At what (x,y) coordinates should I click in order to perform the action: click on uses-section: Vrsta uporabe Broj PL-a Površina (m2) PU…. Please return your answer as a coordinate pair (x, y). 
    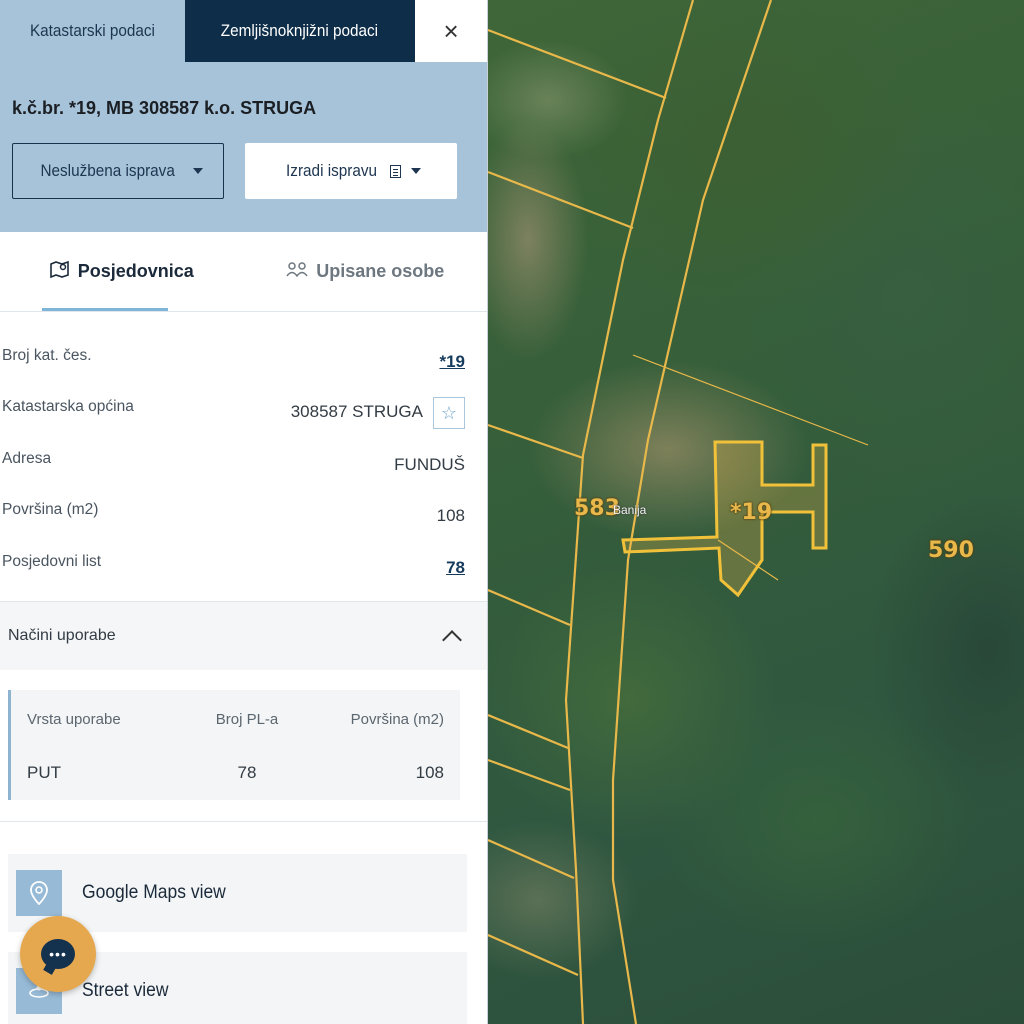
    Looking at the image, I should click on (243, 746).